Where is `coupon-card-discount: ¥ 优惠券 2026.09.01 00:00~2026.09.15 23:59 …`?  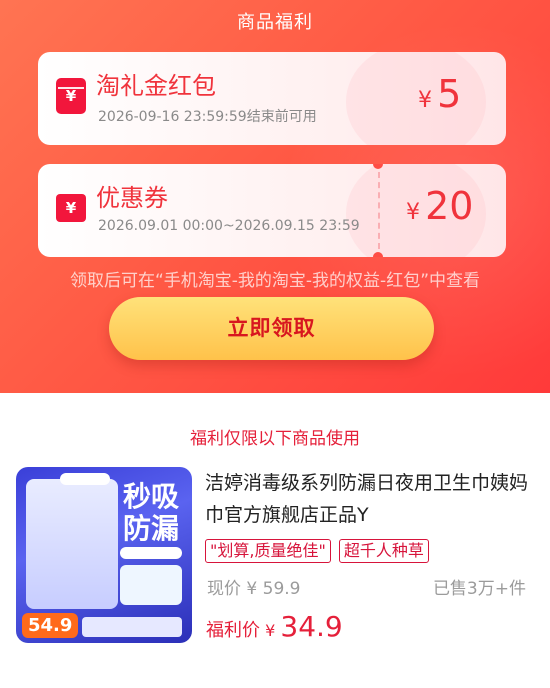 coupon-card-discount: ¥ 优惠券 2026.09.01 00:00~2026.09.15 23:59 … is located at coordinates (272, 210).